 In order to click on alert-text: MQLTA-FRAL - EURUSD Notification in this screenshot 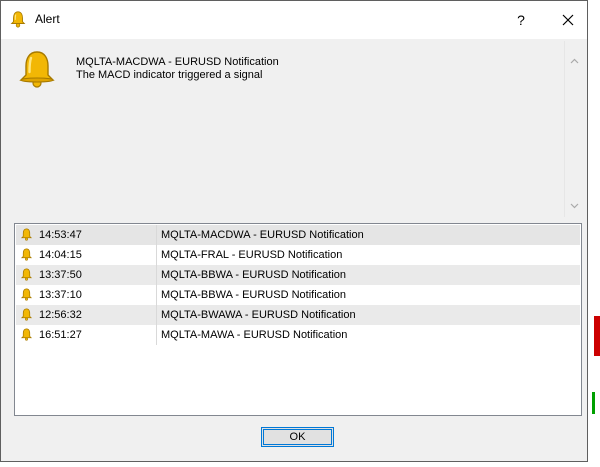, I will do `click(252, 255)`.